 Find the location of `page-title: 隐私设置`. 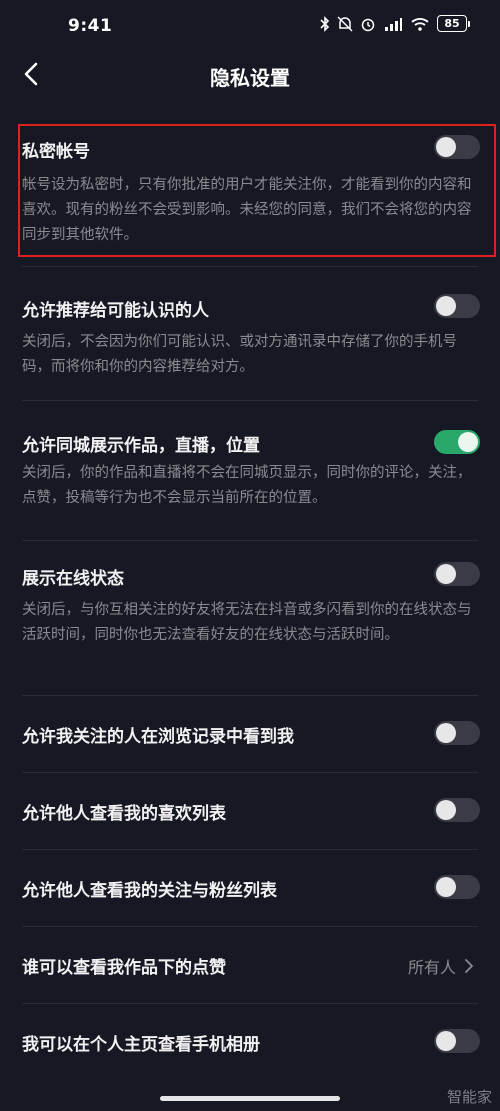

page-title: 隐私设置 is located at coordinates (250, 78).